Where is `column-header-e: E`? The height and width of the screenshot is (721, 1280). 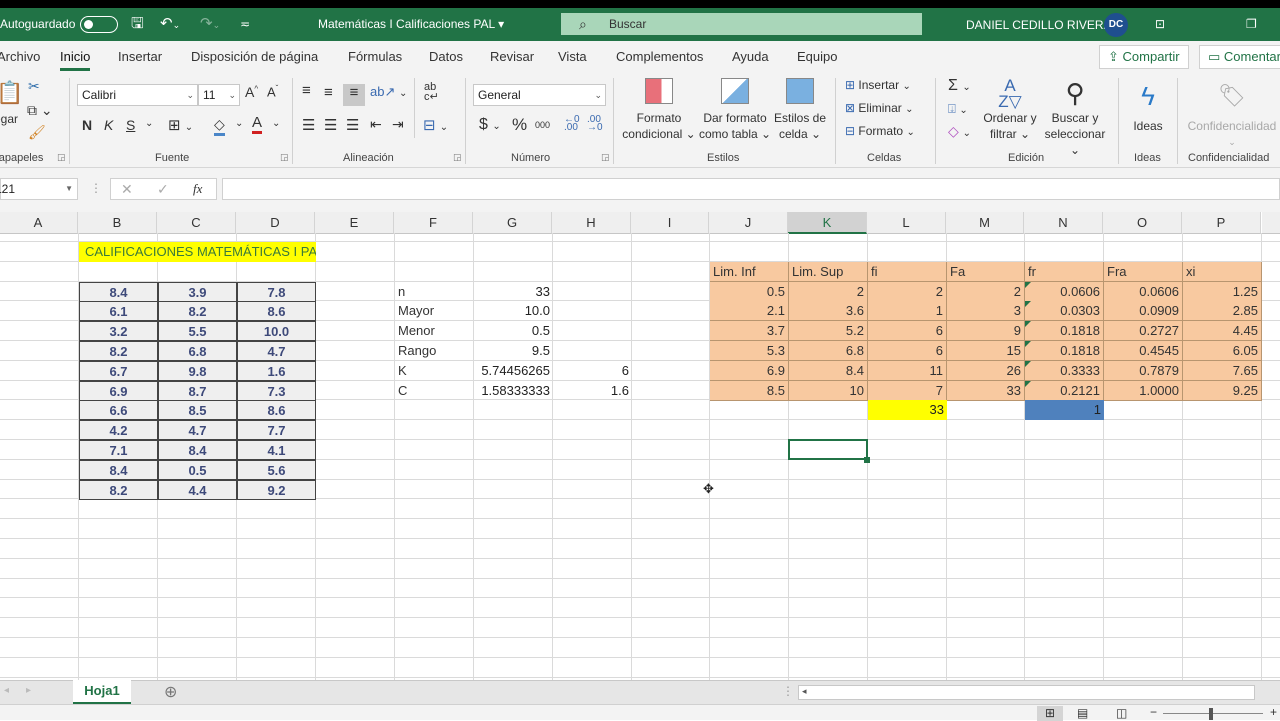 column-header-e: E is located at coordinates (354, 223).